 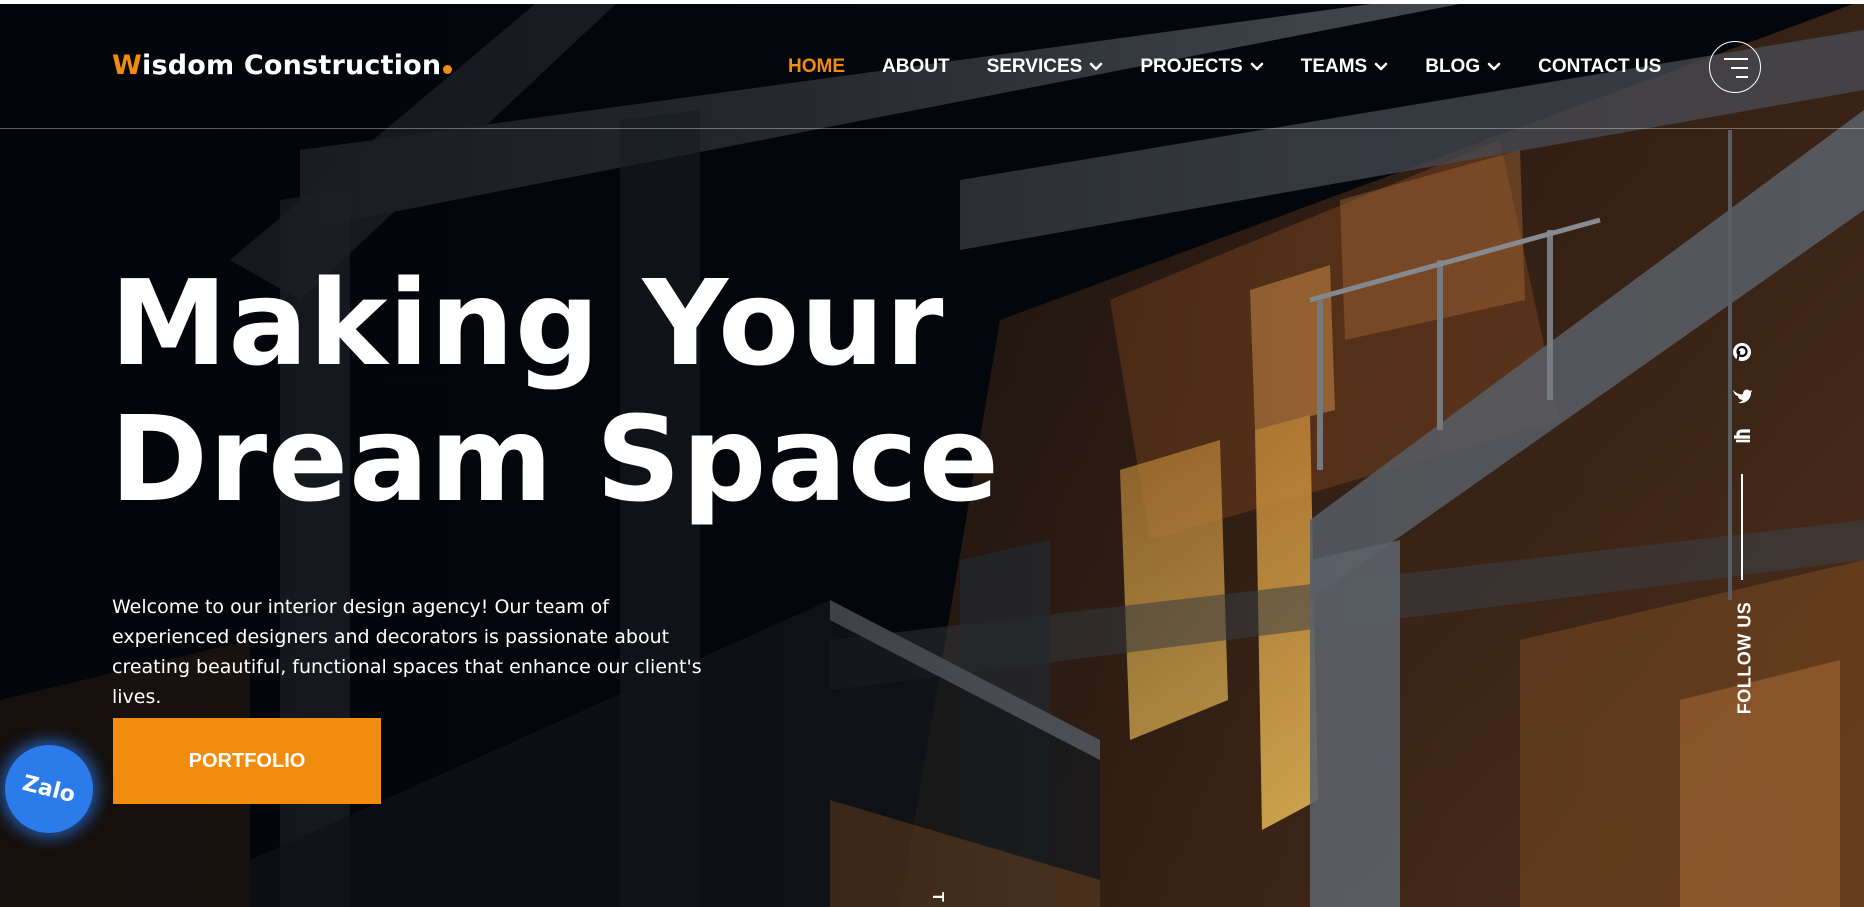 I want to click on hamburger-menu-button, so click(x=1735, y=67).